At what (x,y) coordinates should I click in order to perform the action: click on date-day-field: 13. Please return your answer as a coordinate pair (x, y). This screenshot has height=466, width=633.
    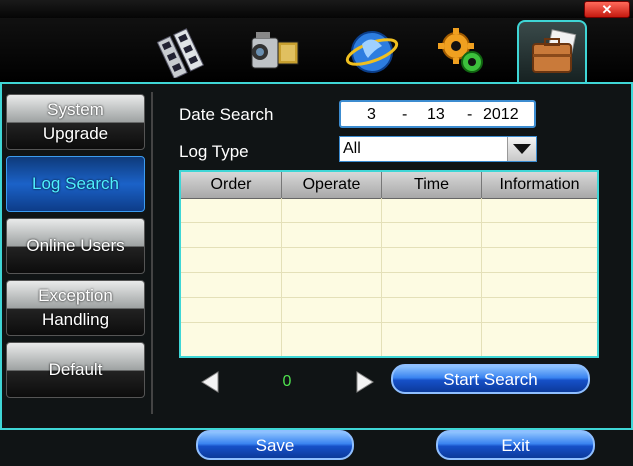
    Looking at the image, I should click on (436, 115).